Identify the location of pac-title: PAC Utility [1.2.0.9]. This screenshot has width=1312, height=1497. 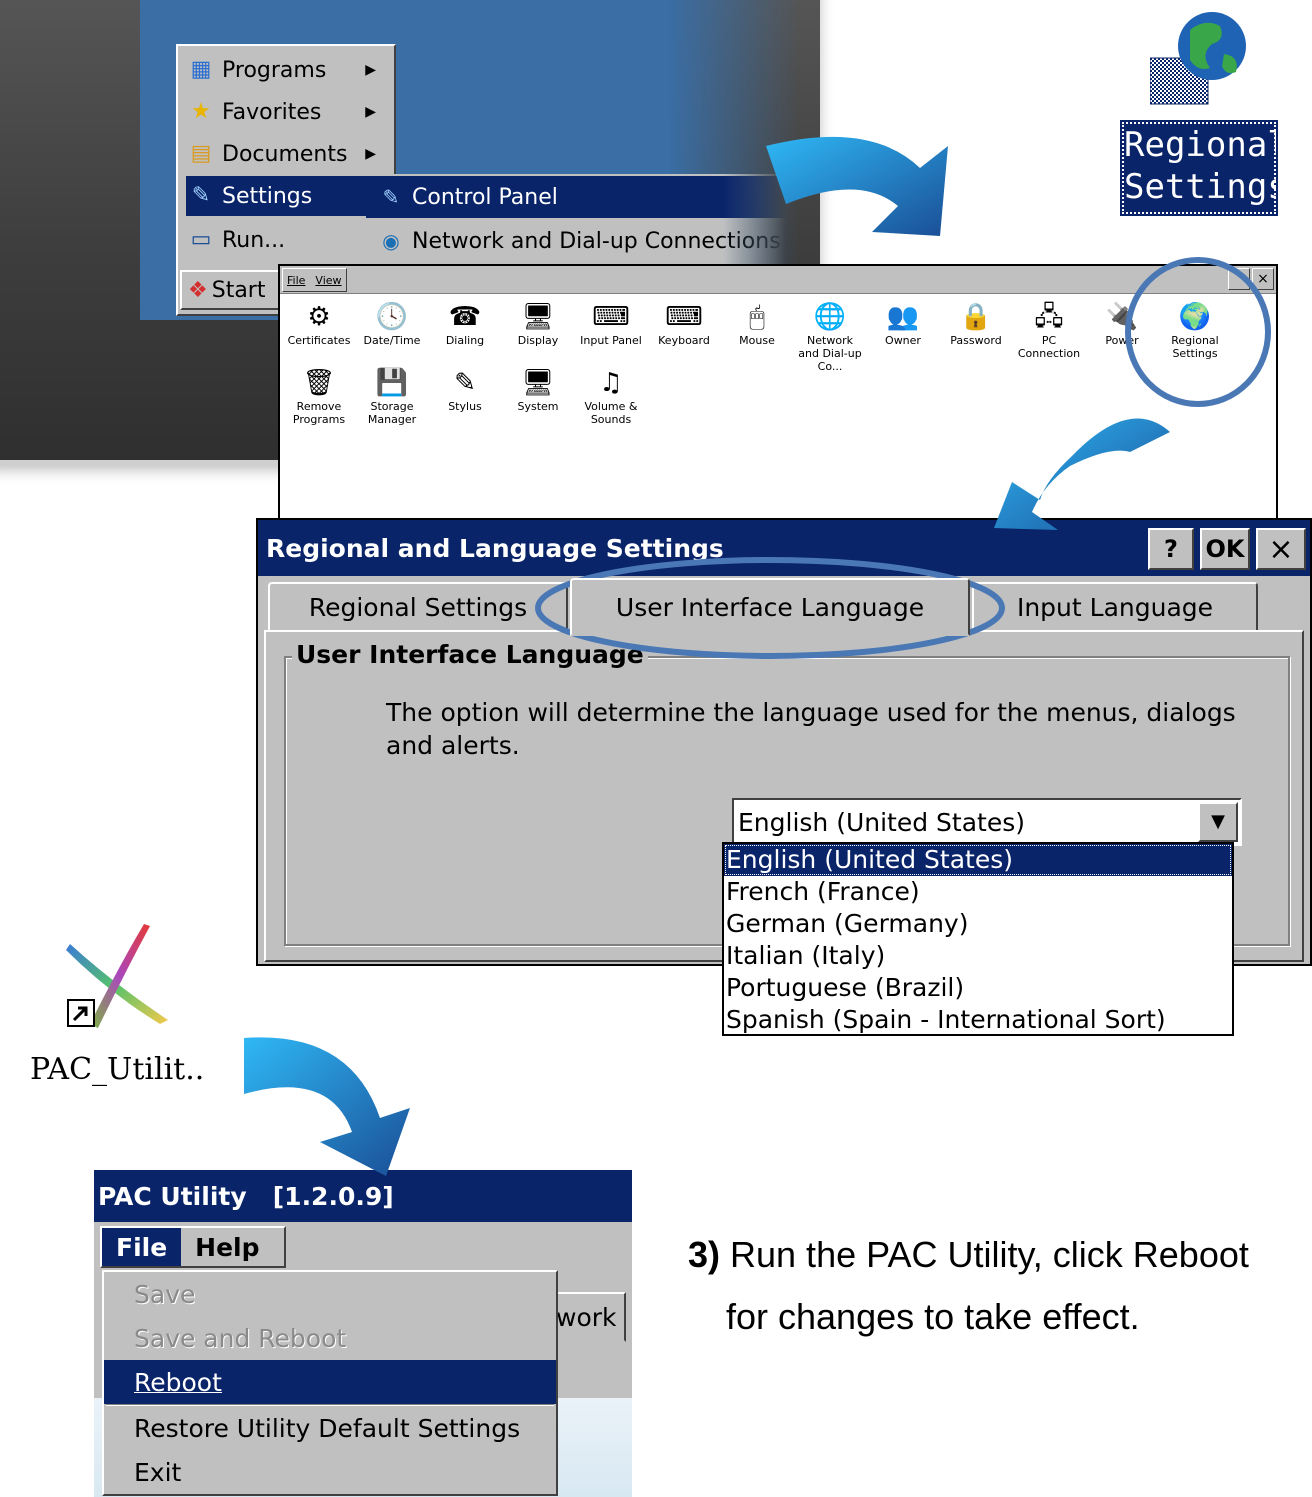
(246, 1196).